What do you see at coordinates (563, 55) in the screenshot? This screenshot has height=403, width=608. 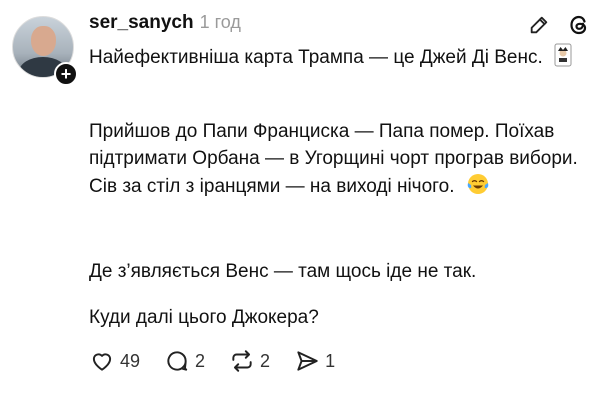 I see `joker-card-emoji` at bounding box center [563, 55].